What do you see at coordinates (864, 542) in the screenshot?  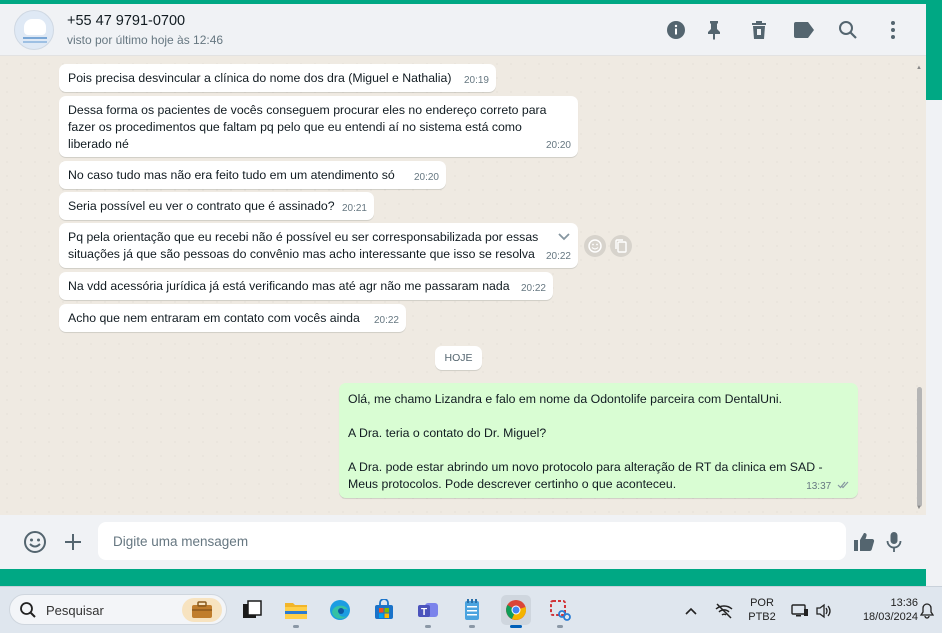 I see `thumbs-up-icon` at bounding box center [864, 542].